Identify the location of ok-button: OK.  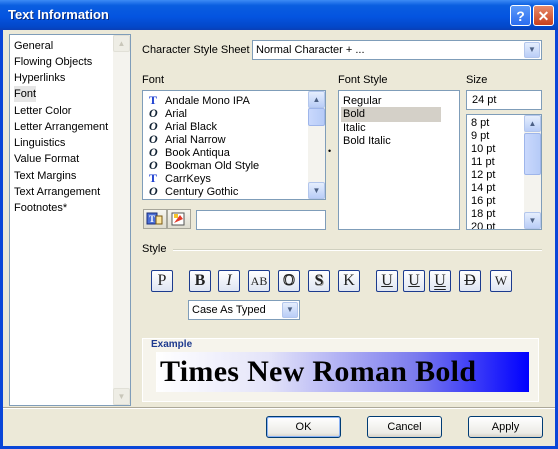
(303, 427).